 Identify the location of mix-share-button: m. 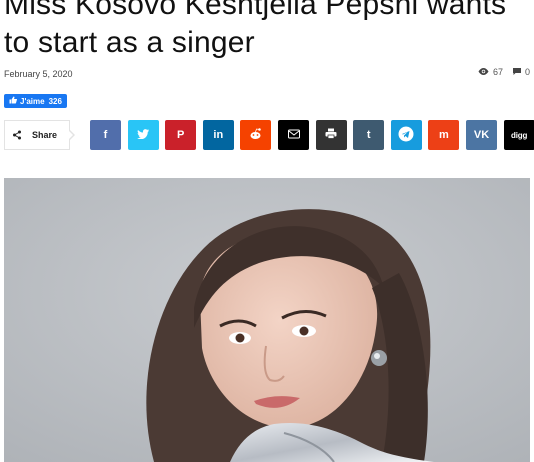
(444, 135).